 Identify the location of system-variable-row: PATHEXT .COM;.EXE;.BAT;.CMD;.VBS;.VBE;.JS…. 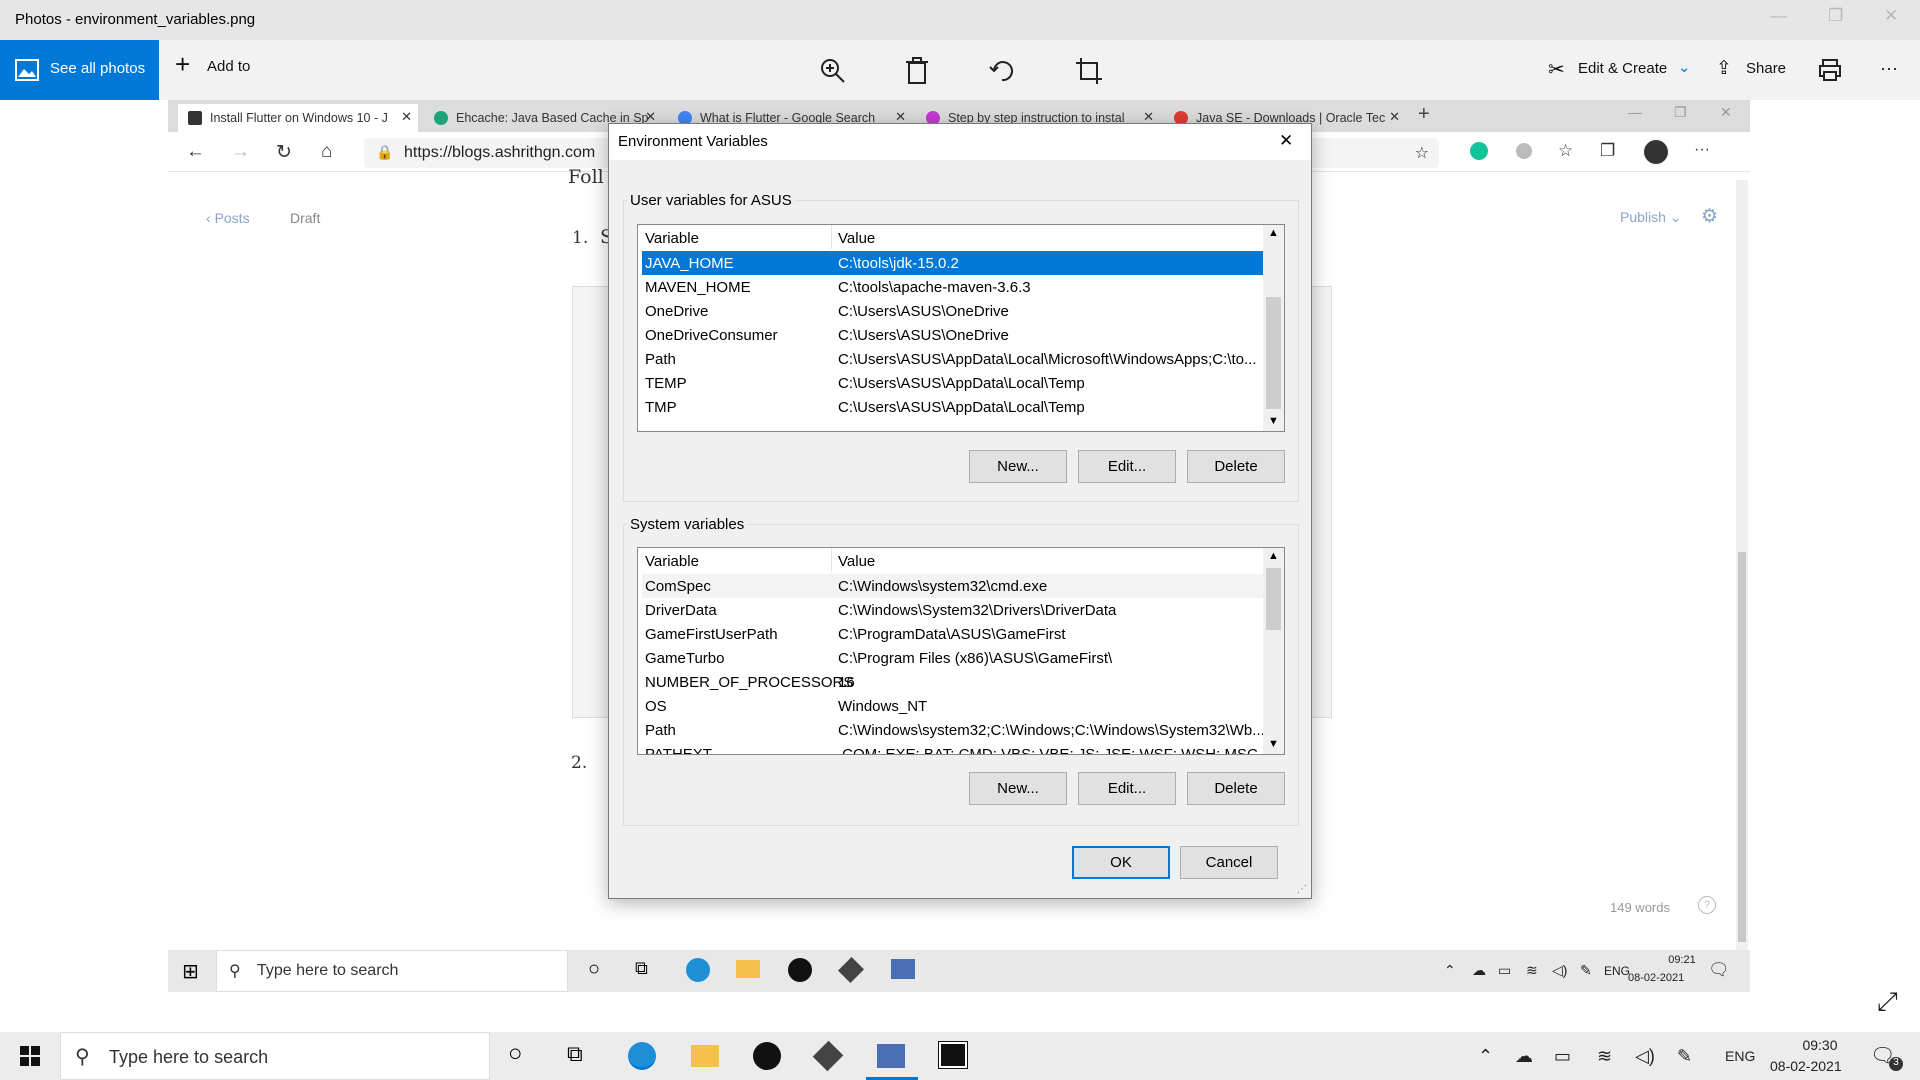
(953, 748).